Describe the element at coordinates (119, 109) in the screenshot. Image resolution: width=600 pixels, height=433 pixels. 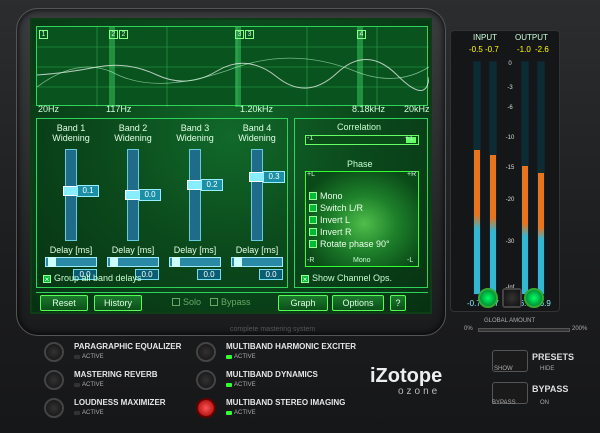
I see `freq-label: 117Hz` at that location.